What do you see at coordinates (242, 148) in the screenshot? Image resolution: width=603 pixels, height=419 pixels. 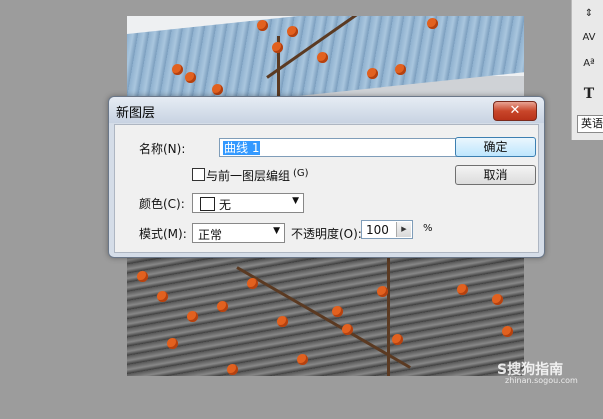 I see `layer-name-value: 曲线 1` at bounding box center [242, 148].